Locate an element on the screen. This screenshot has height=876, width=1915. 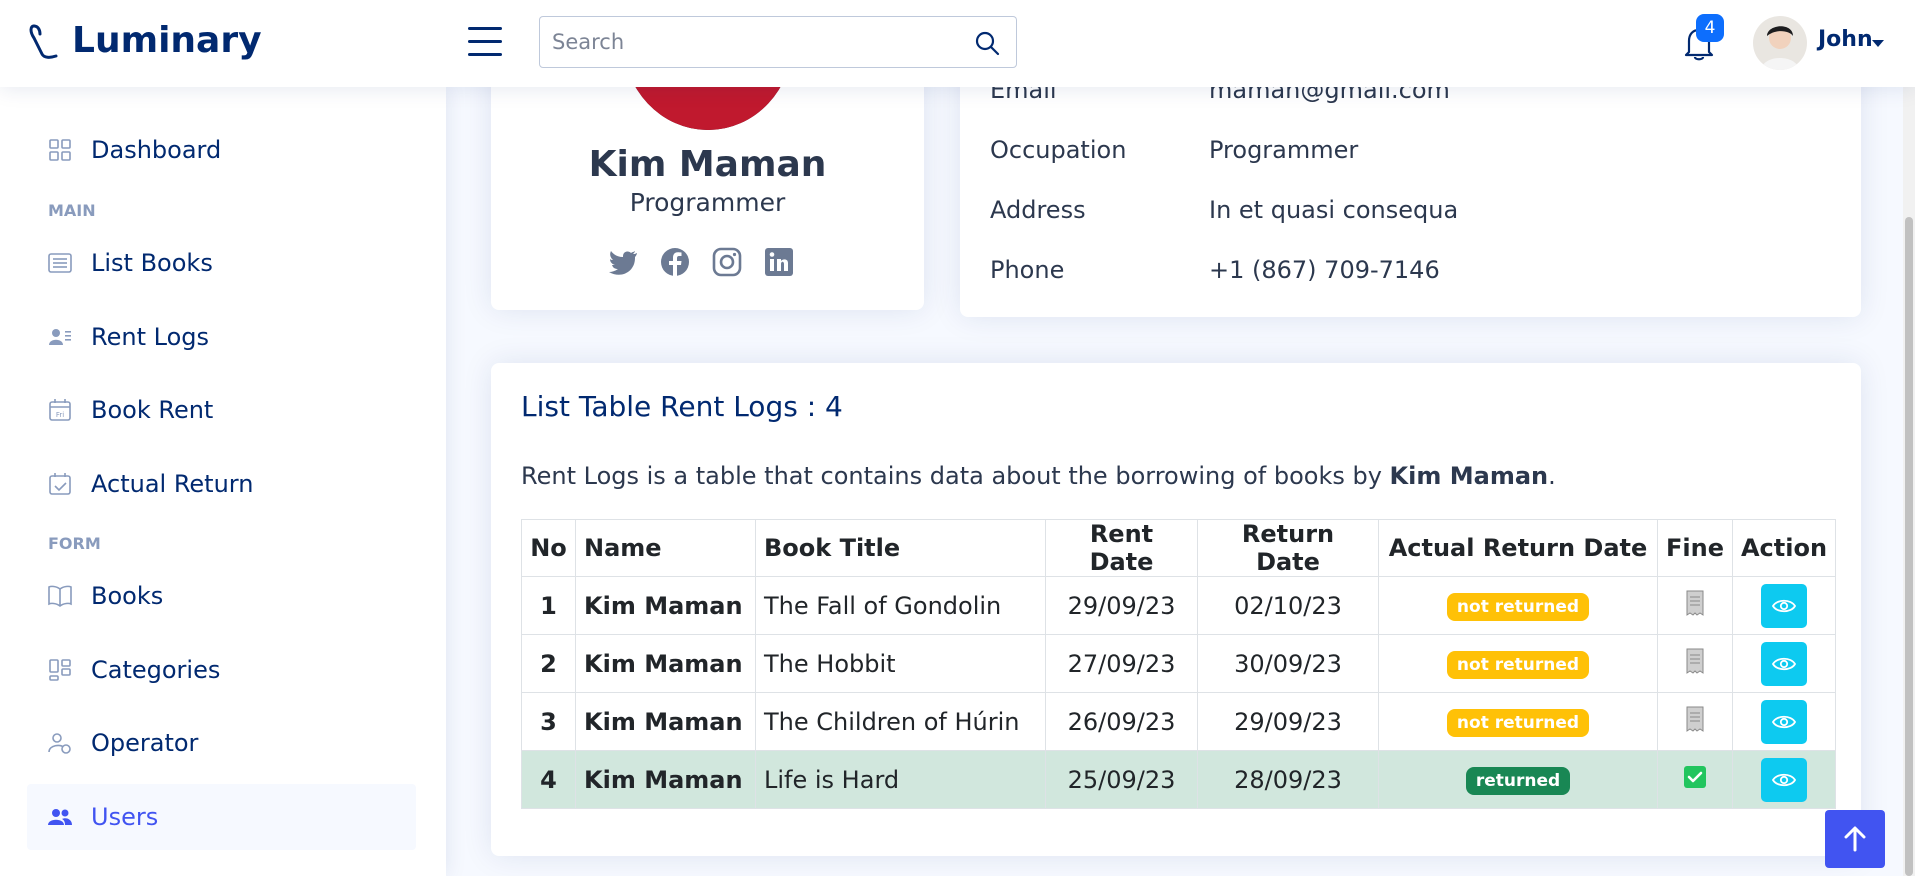
description-user-name: Kim Maman is located at coordinates (1469, 476).